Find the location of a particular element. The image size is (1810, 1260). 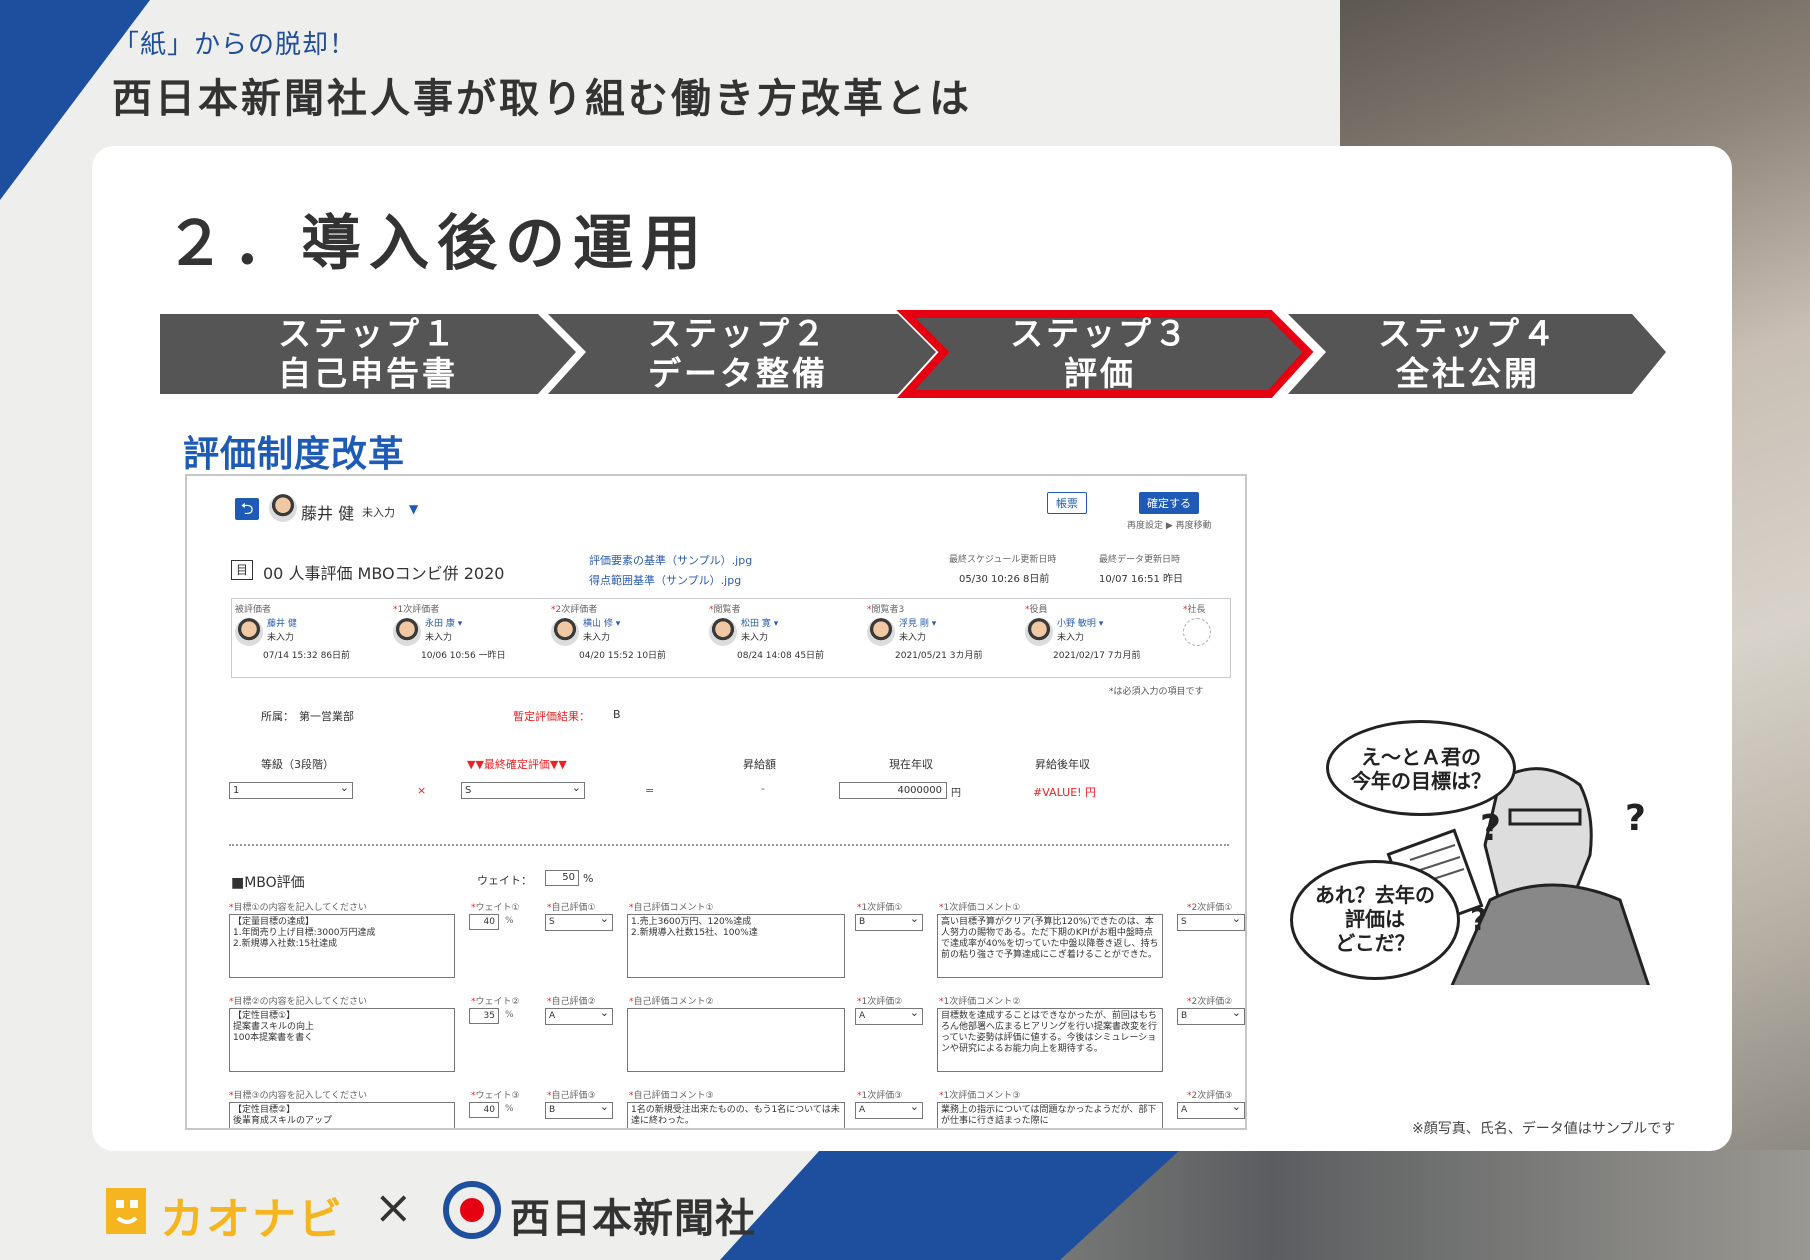

evaluator-name: 小野 敏明 ▾ is located at coordinates (1080, 622).